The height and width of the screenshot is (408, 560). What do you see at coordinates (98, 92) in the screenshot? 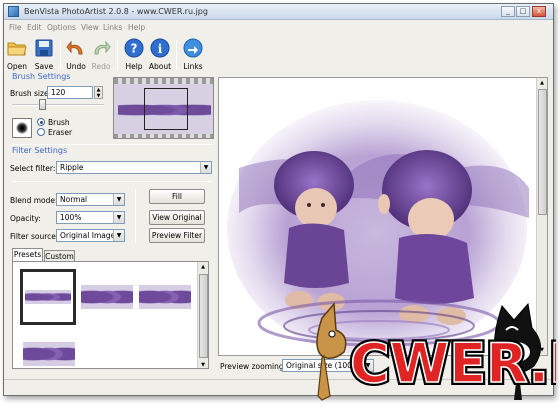
I see `brush-size-spinner: ▲ ▼` at bounding box center [98, 92].